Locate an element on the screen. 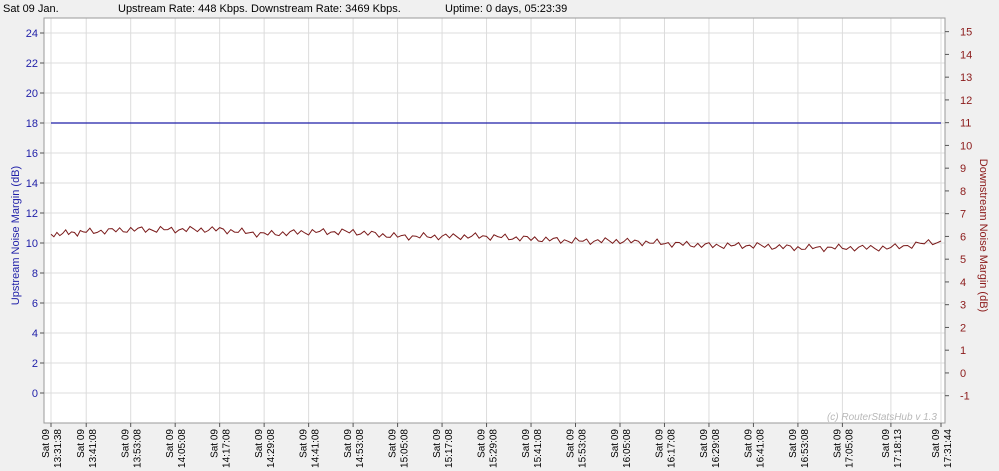 The height and width of the screenshot is (471, 999). x-tick-time: 15:17:08 is located at coordinates (449, 448).